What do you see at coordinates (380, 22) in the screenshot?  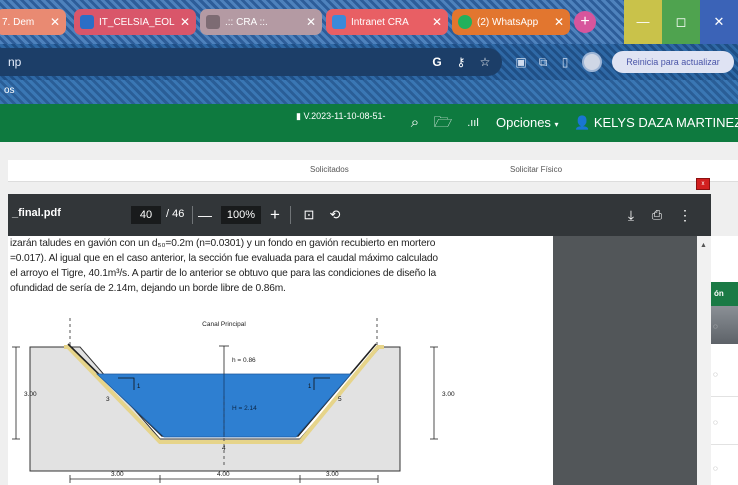 I see `tab-title: Intranet CRA` at bounding box center [380, 22].